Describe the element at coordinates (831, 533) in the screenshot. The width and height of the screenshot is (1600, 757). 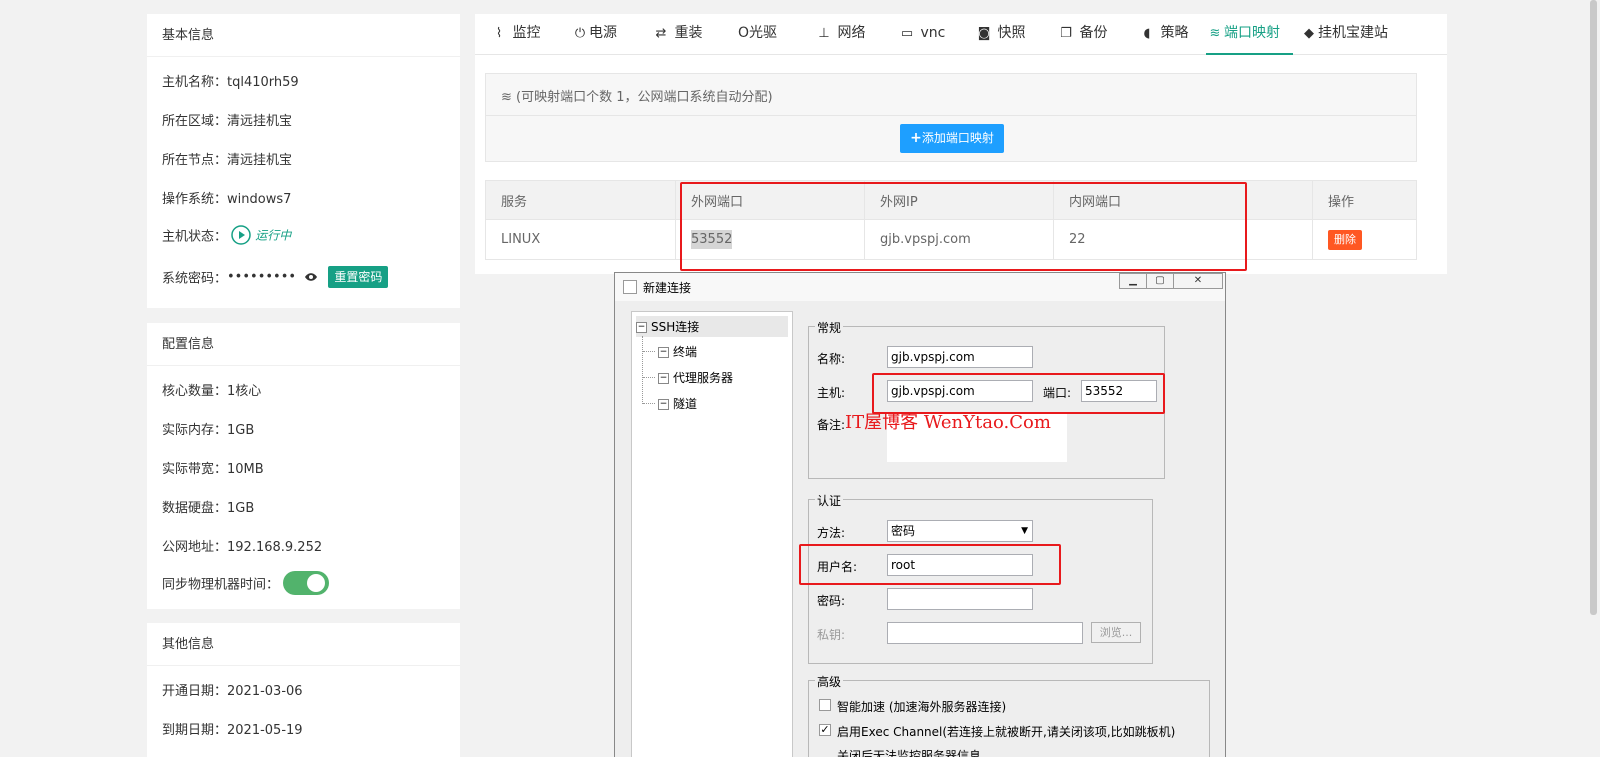
I see `method-label: 方法:` at that location.